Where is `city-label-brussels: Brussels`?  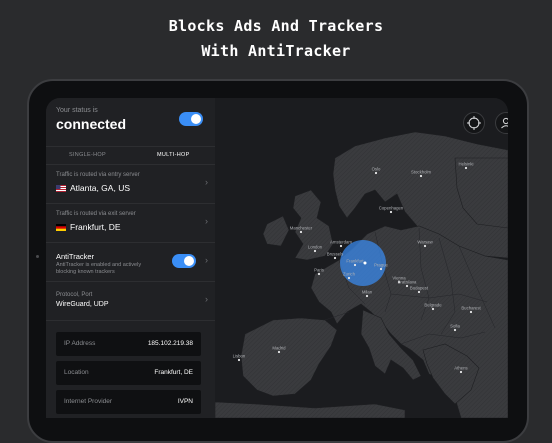 city-label-brussels: Brussels is located at coordinates (335, 254).